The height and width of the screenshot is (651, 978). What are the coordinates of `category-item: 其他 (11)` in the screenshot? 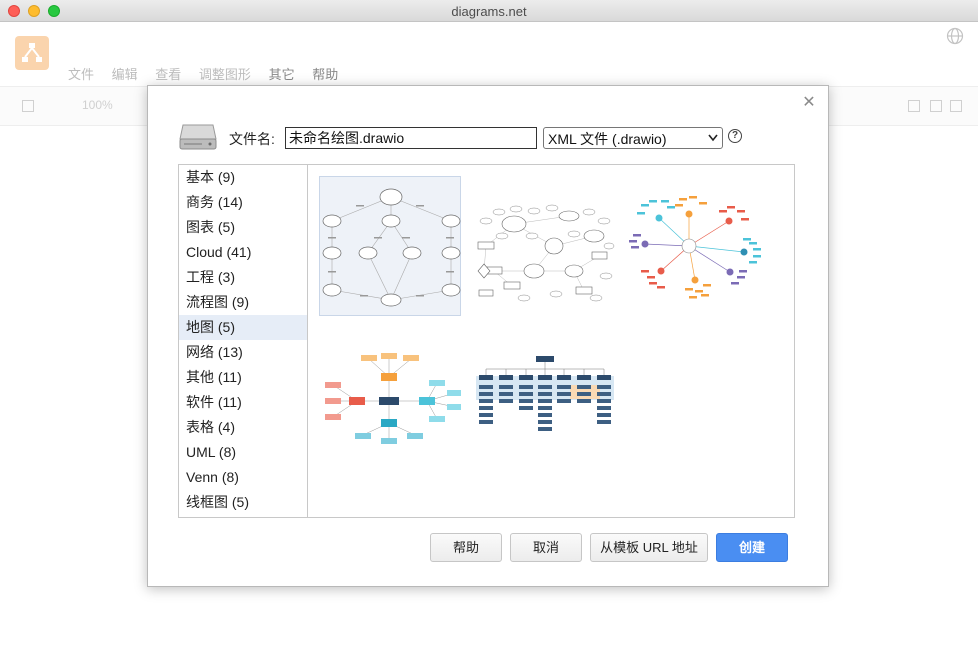 It's located at (243, 377).